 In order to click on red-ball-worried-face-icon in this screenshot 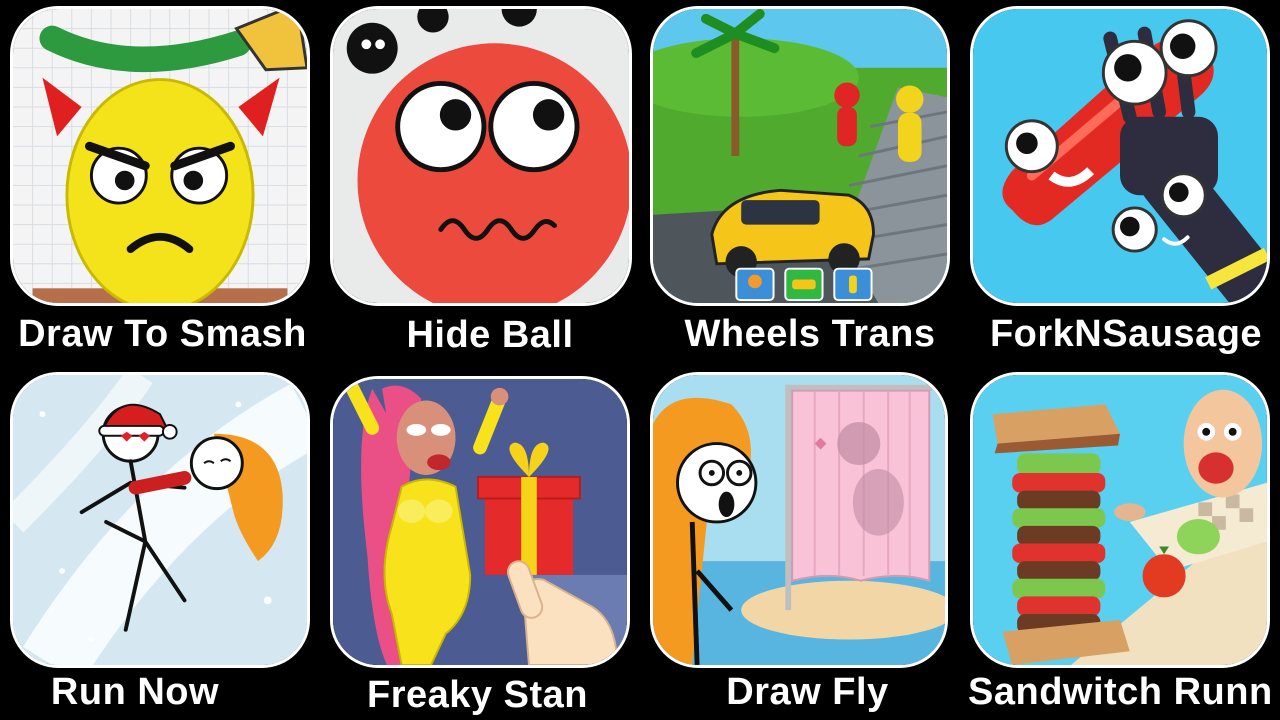, I will do `click(481, 156)`.